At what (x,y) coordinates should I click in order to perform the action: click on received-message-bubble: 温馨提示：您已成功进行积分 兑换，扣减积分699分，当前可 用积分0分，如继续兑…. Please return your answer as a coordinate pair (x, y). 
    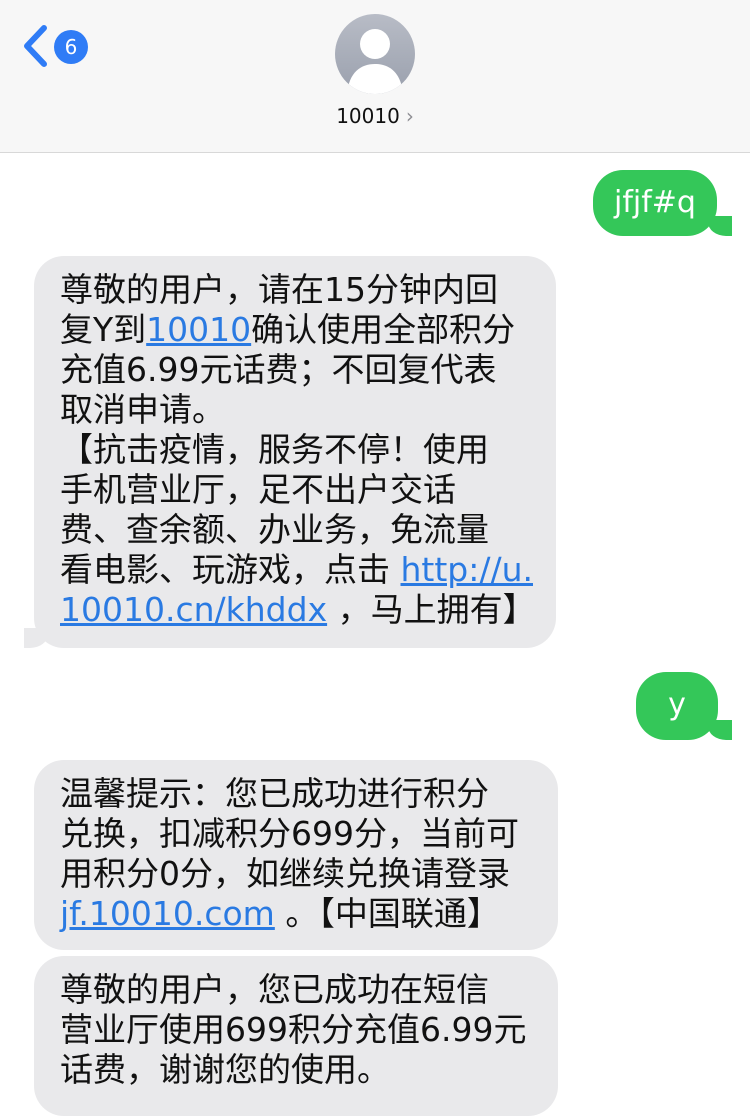
    Looking at the image, I should click on (296, 855).